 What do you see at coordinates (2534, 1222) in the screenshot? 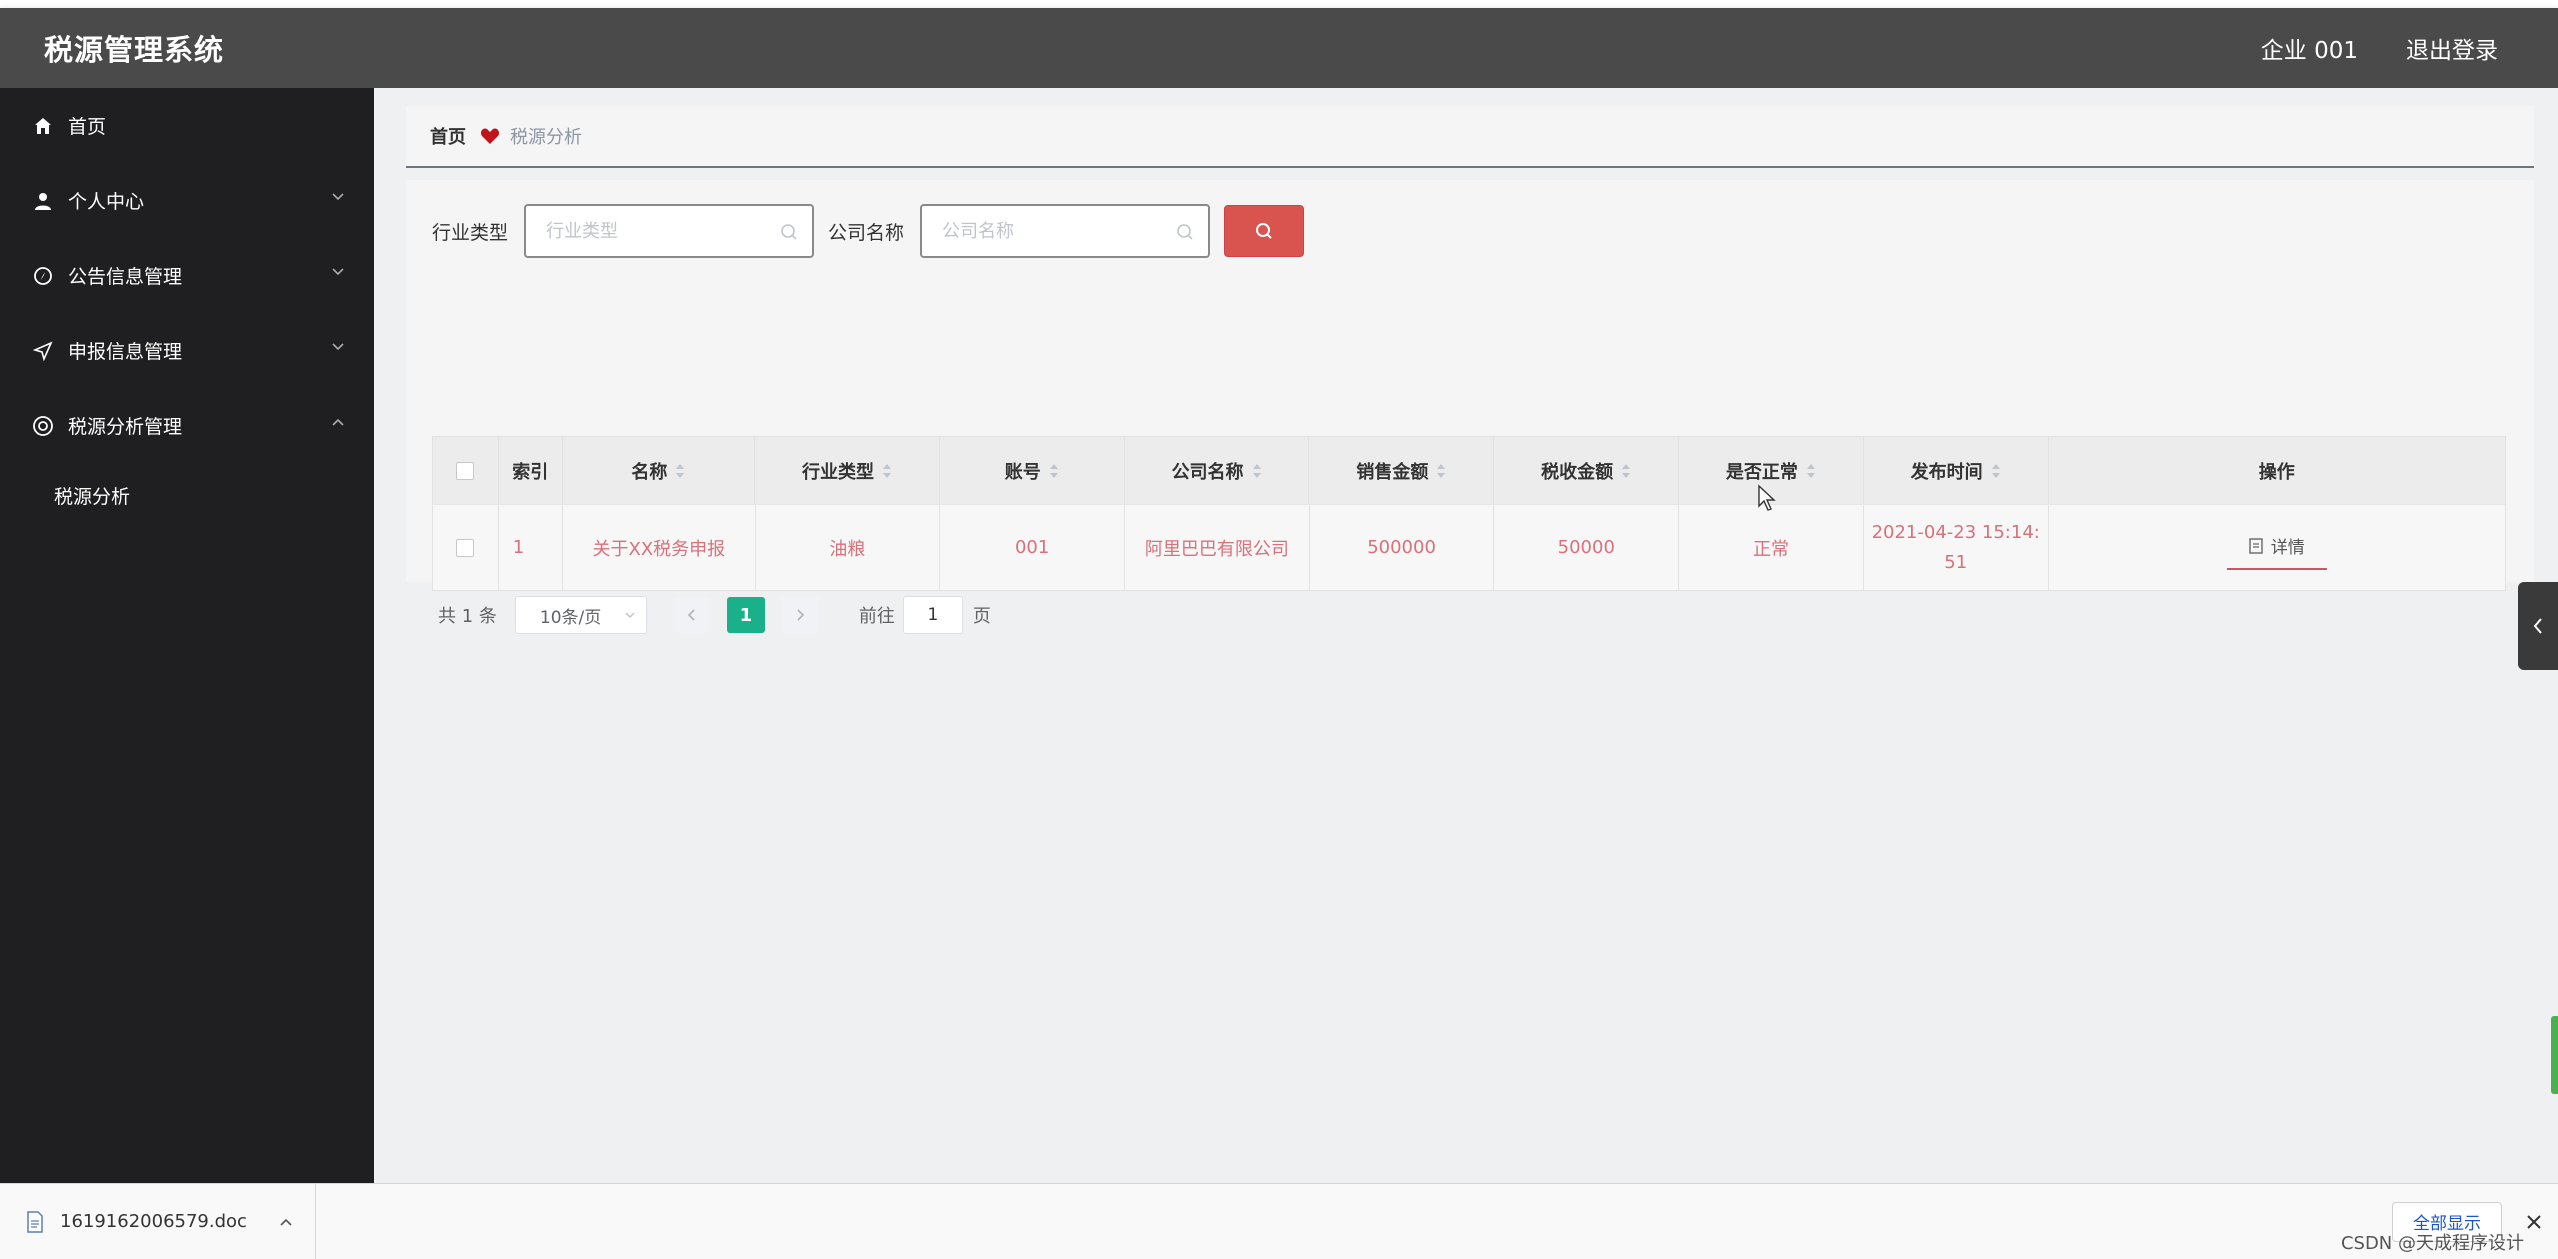
I see `close-icon` at bounding box center [2534, 1222].